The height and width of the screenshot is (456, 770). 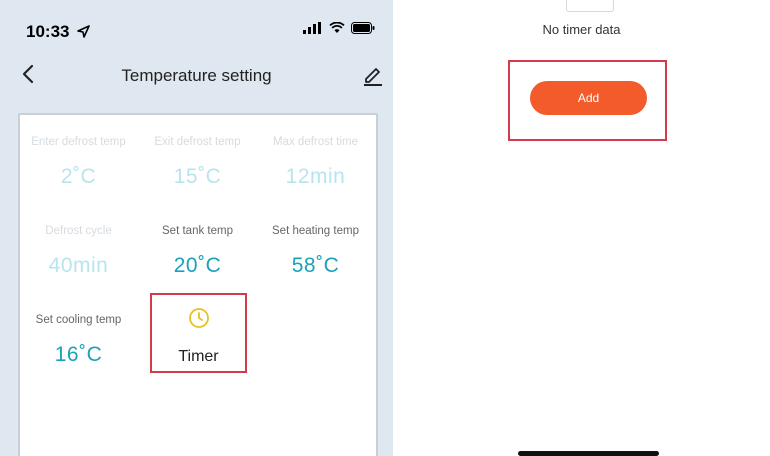 What do you see at coordinates (197, 265) in the screenshot?
I see `setting-value: 20˚C` at bounding box center [197, 265].